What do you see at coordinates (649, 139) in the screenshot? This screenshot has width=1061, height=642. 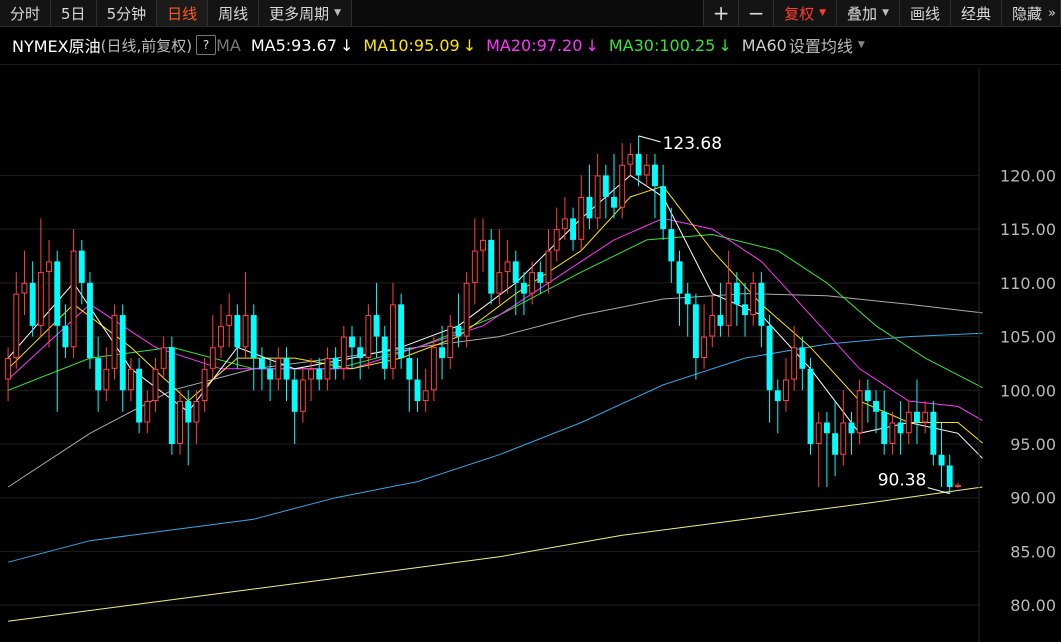 I see `high-pointer` at bounding box center [649, 139].